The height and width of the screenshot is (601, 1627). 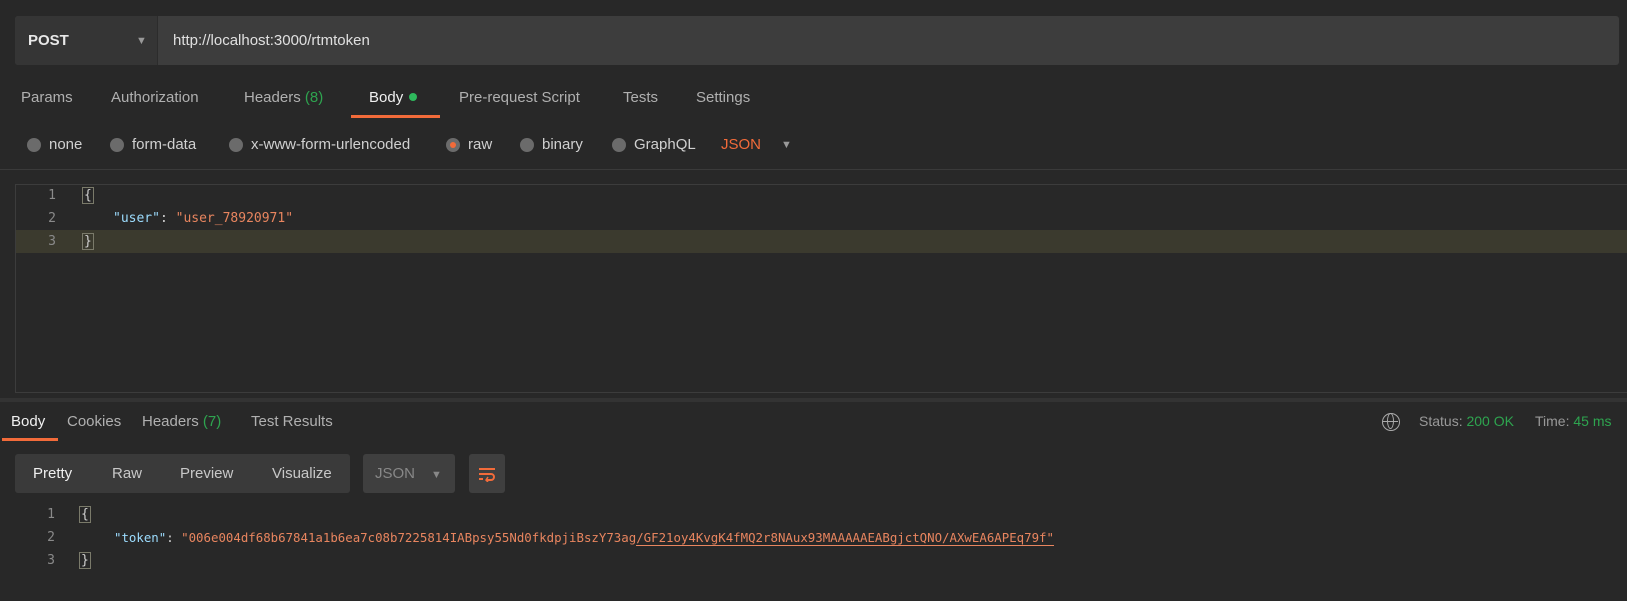 What do you see at coordinates (413, 97) in the screenshot?
I see `modified-dot-icon` at bounding box center [413, 97].